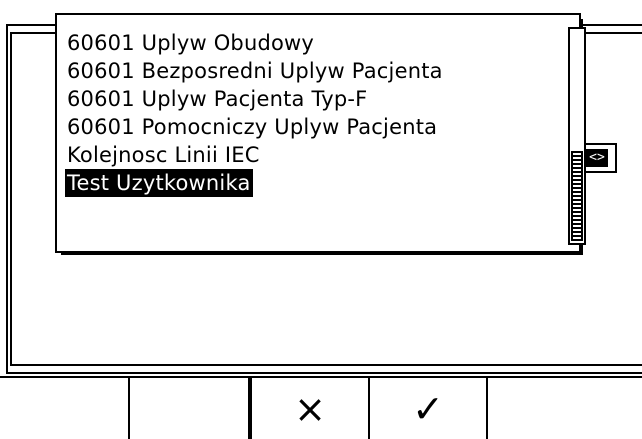  What do you see at coordinates (597, 158) in the screenshot?
I see `scroll-arrows-icon: <>` at bounding box center [597, 158].